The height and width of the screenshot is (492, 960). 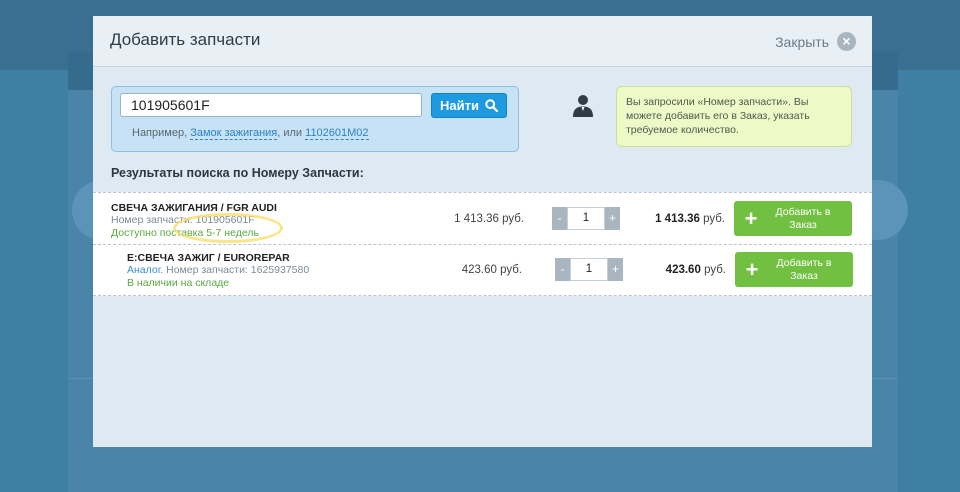 What do you see at coordinates (491, 270) in the screenshot?
I see `unit-price: 423.60 руб.` at bounding box center [491, 270].